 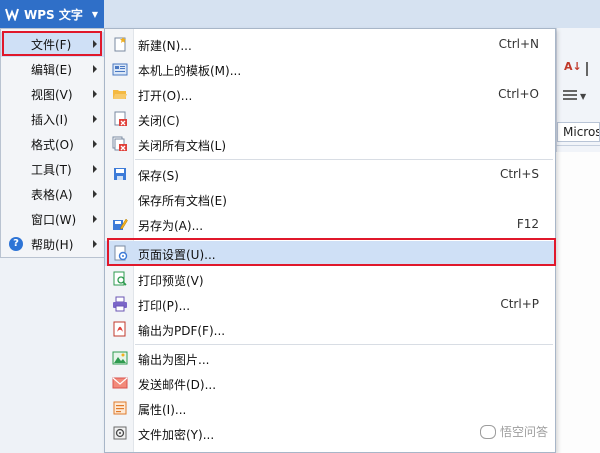 I want to click on watermark: 悟空问答, so click(x=514, y=431).